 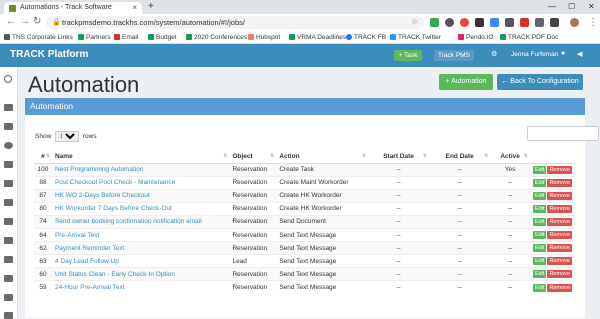 I want to click on browser-tab: Automations - Track Software ×, so click(x=73, y=8).